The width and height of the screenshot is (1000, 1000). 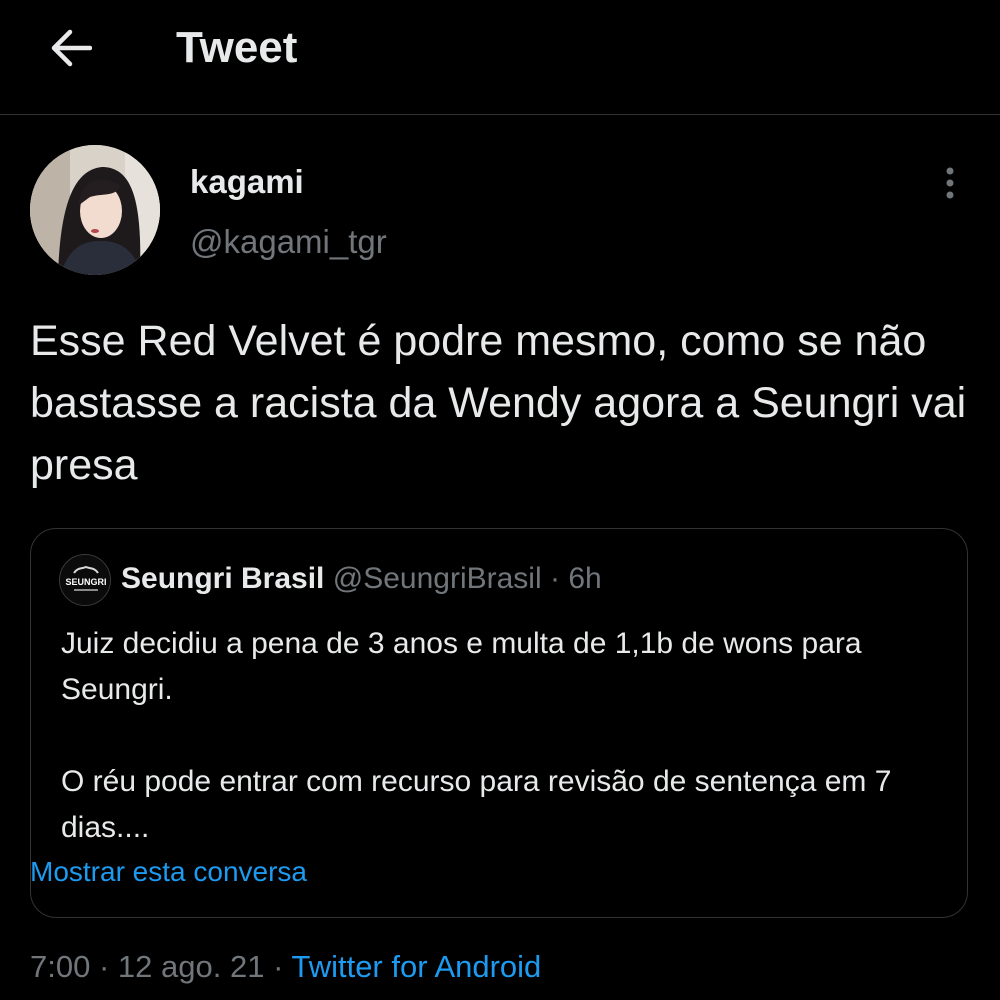 I want to click on quoted-tweet-time: 6h, so click(x=585, y=578).